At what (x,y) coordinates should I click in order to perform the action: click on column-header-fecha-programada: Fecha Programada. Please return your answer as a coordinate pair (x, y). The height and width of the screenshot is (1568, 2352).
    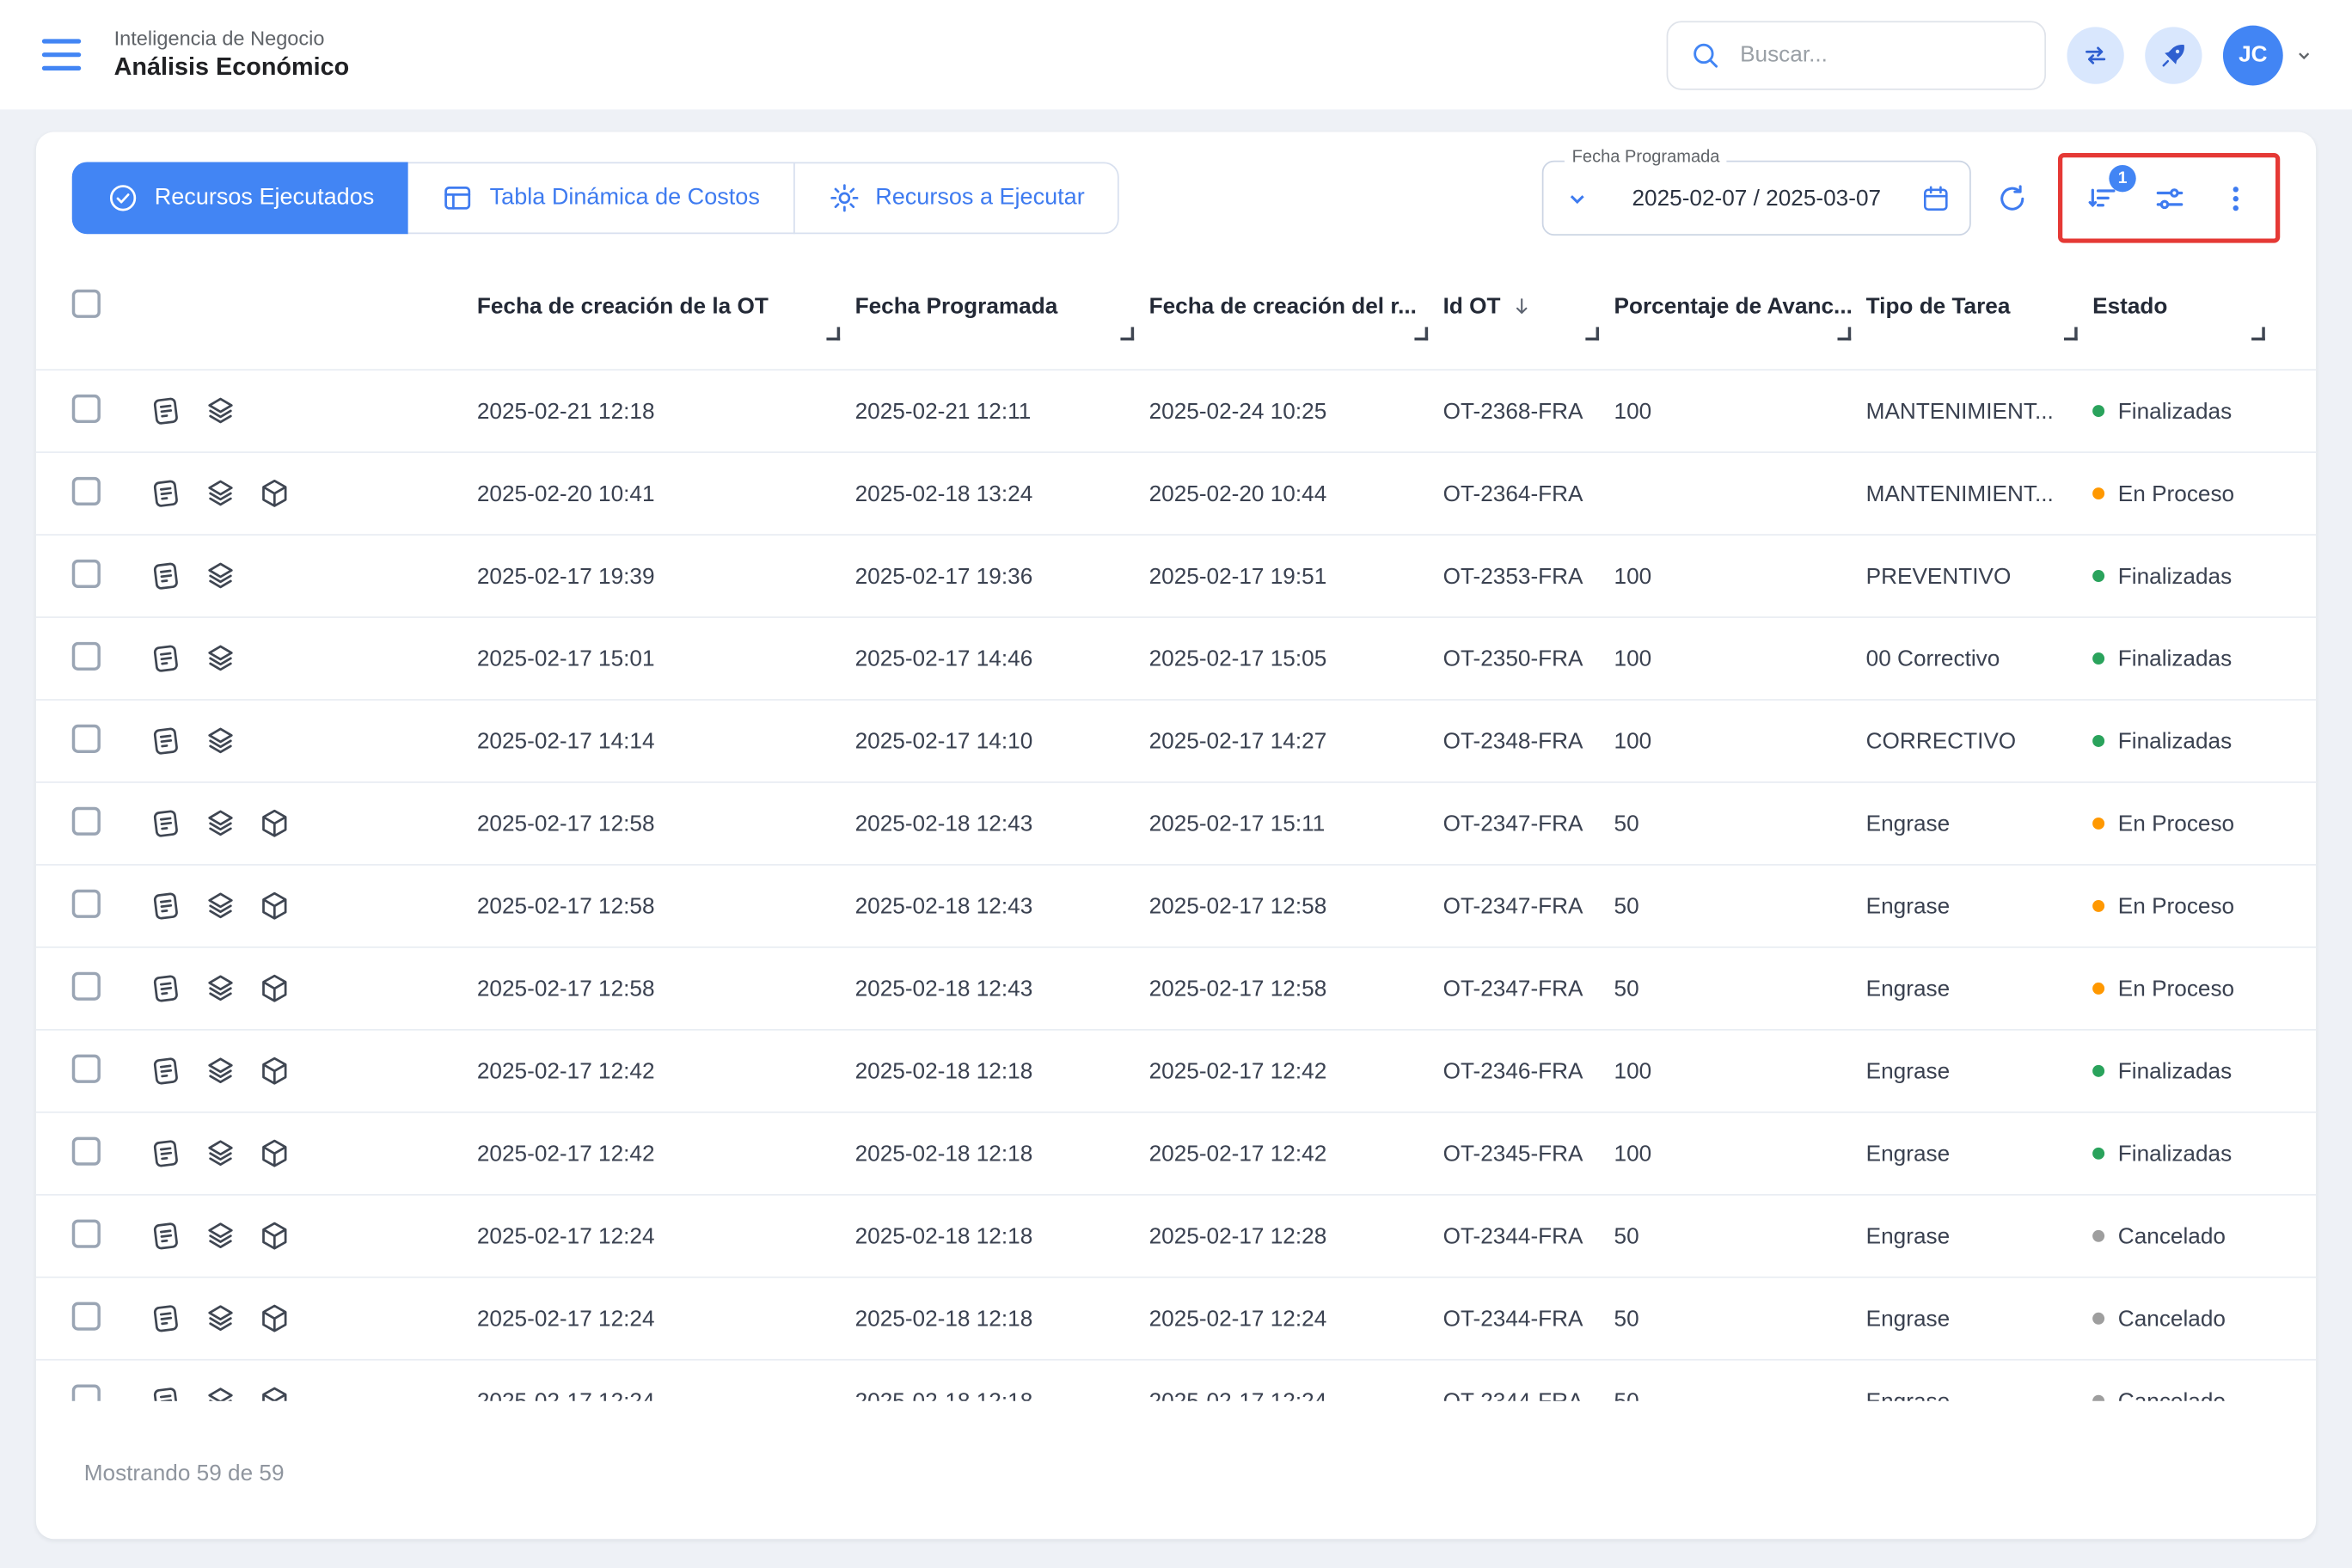
    Looking at the image, I should click on (1002, 306).